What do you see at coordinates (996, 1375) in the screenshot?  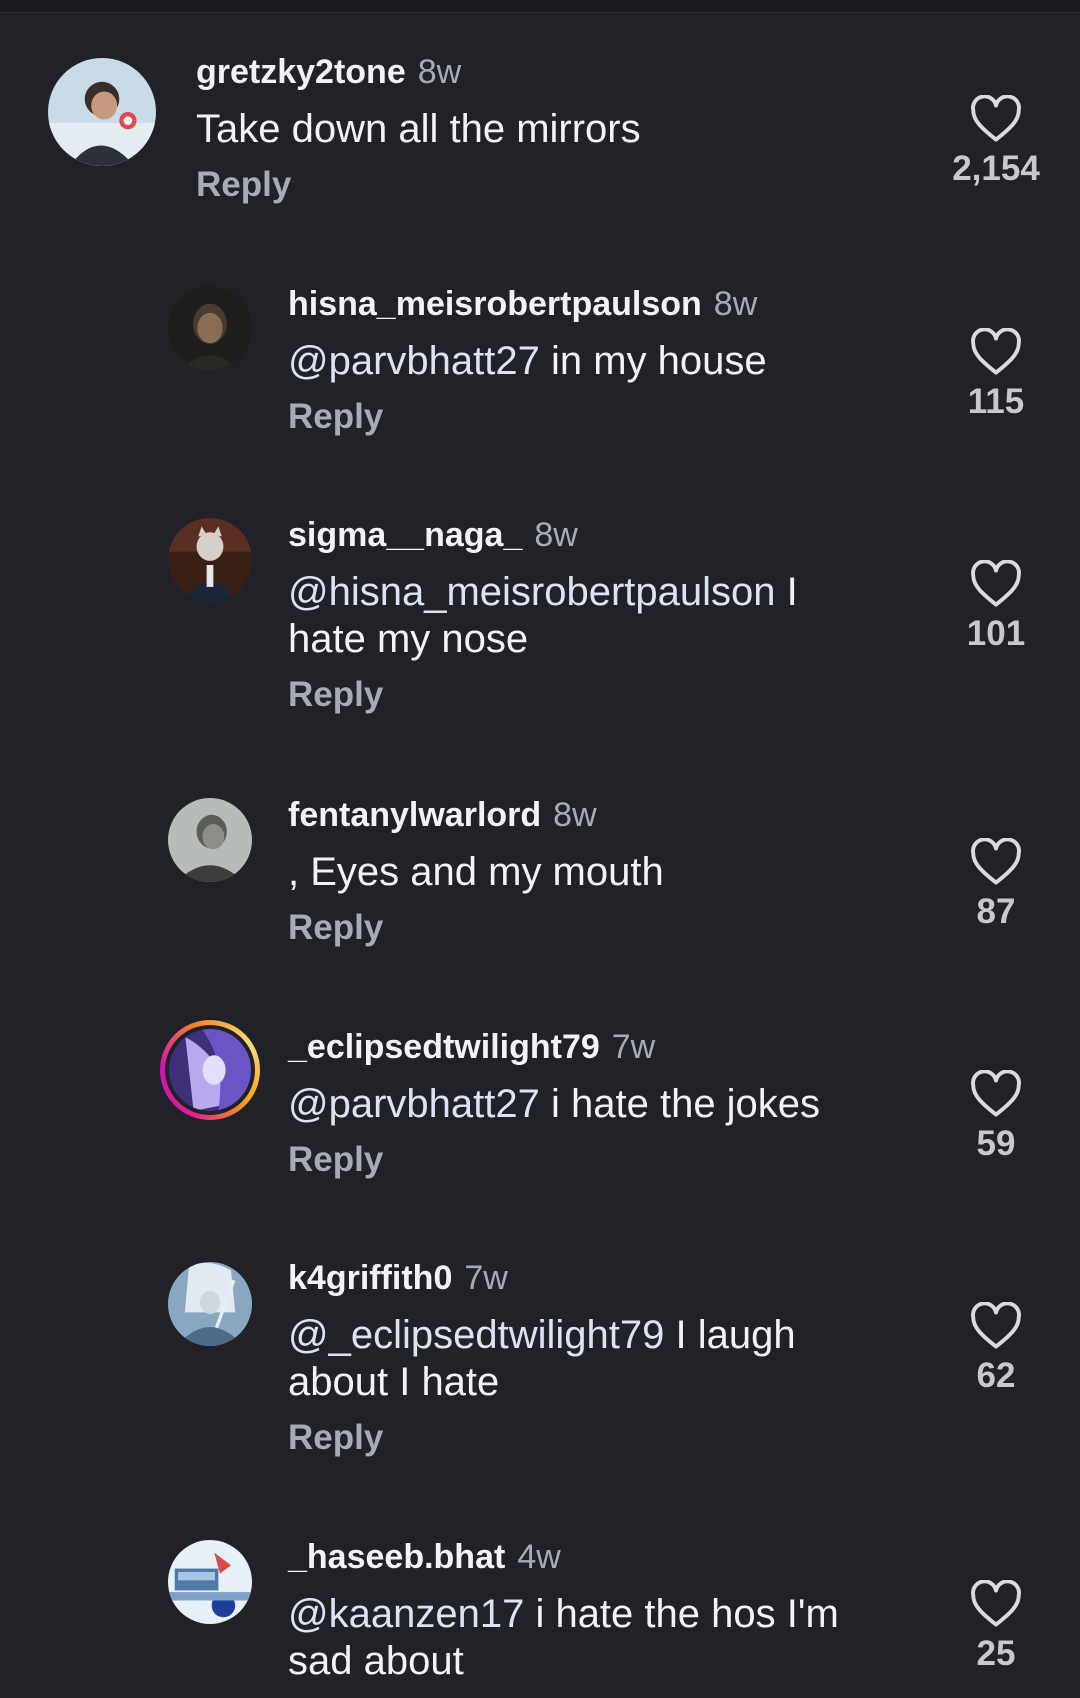 I see `like-count: 62` at bounding box center [996, 1375].